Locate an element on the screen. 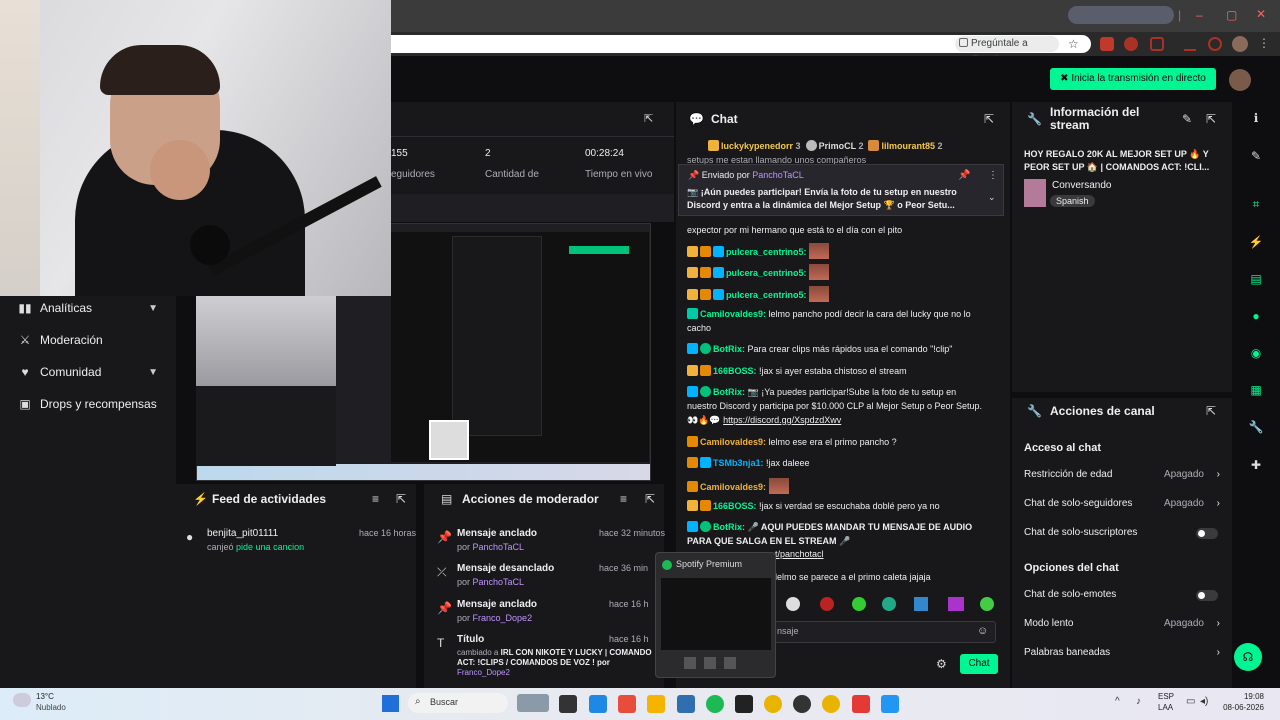 This screenshot has height=720, width=1280. clock-time: 19:08 is located at coordinates (1243, 696).